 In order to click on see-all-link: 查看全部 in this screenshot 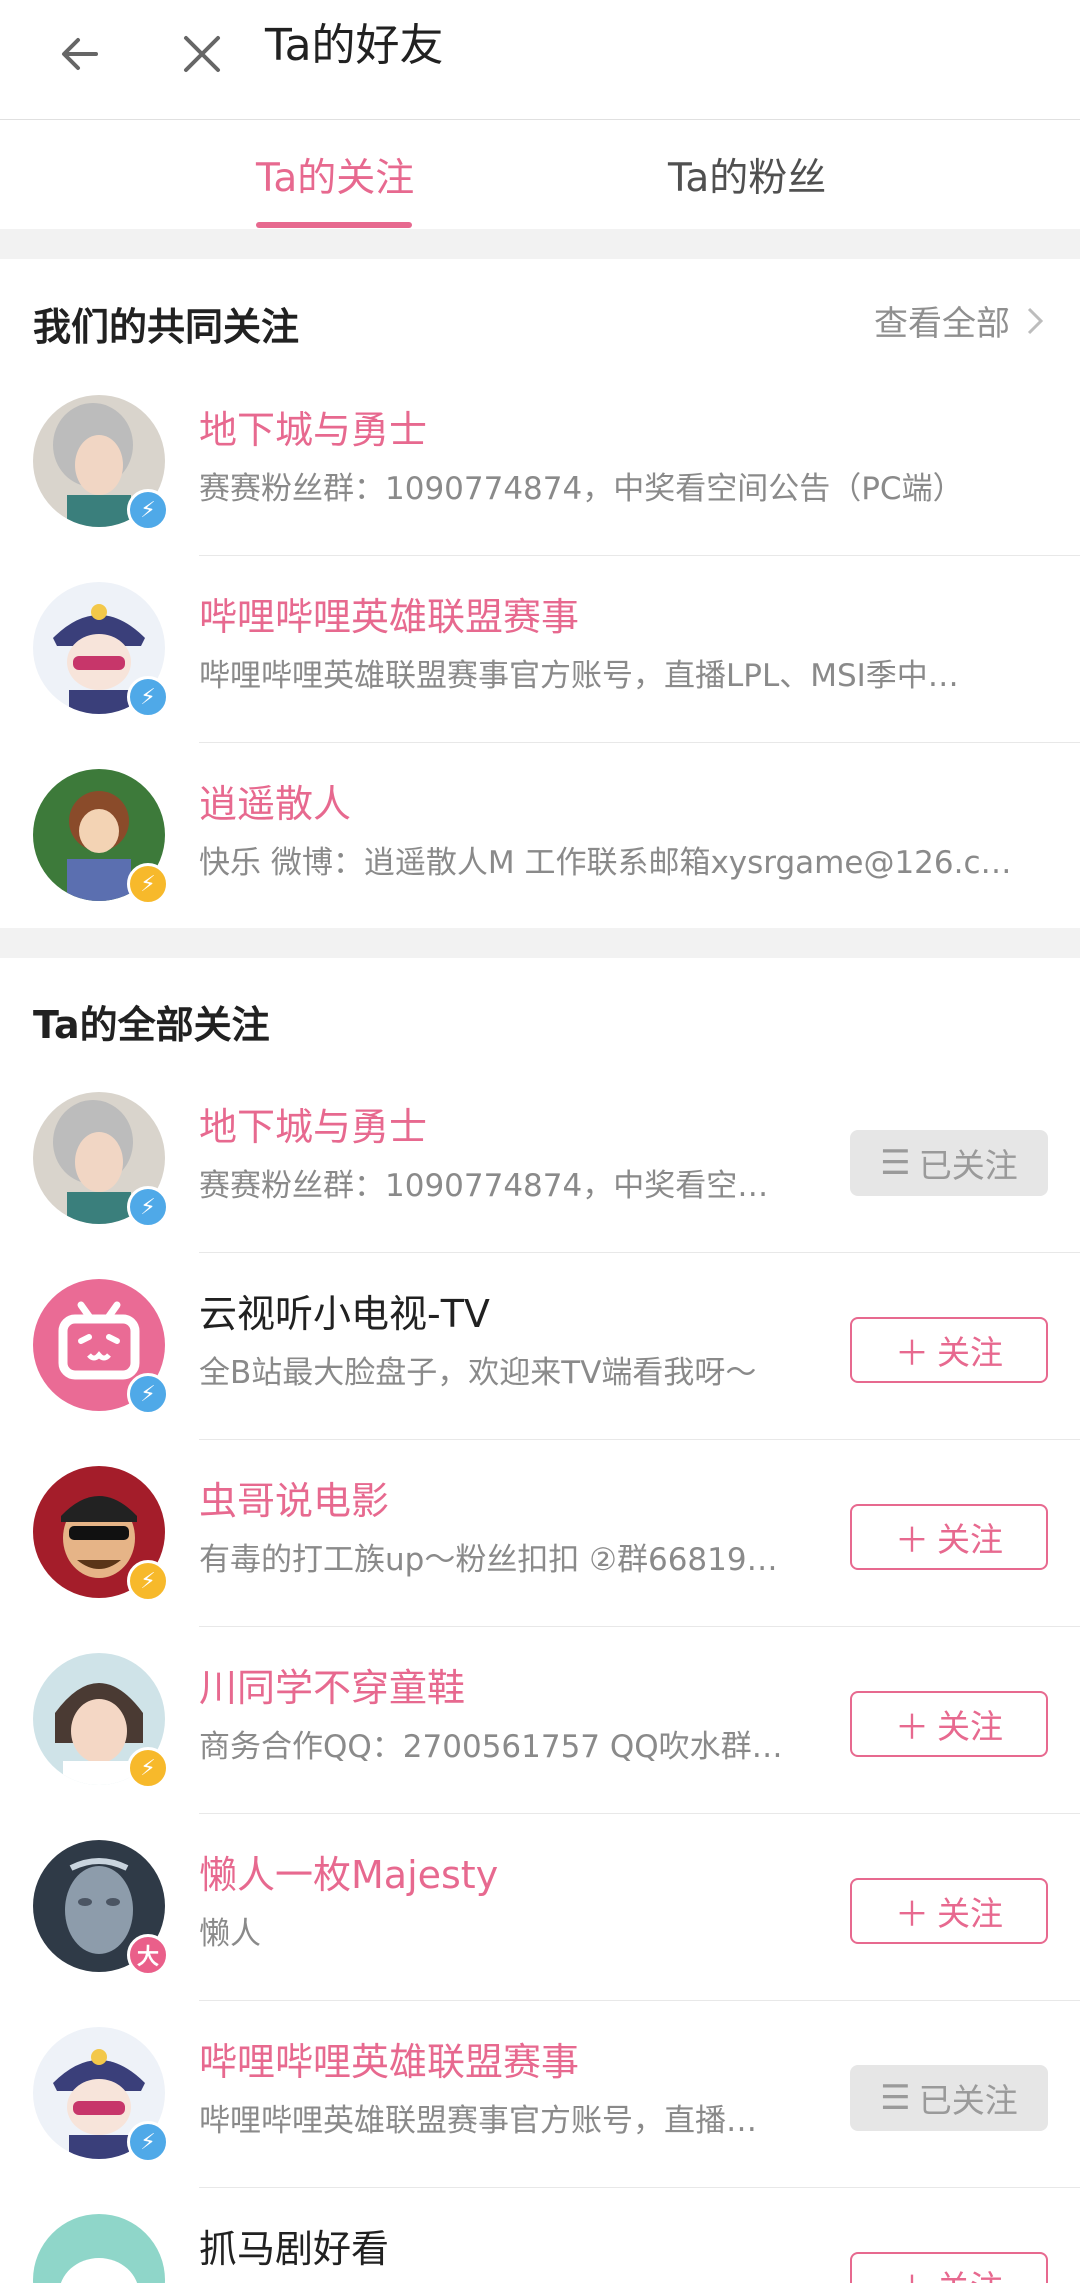, I will do `click(959, 320)`.